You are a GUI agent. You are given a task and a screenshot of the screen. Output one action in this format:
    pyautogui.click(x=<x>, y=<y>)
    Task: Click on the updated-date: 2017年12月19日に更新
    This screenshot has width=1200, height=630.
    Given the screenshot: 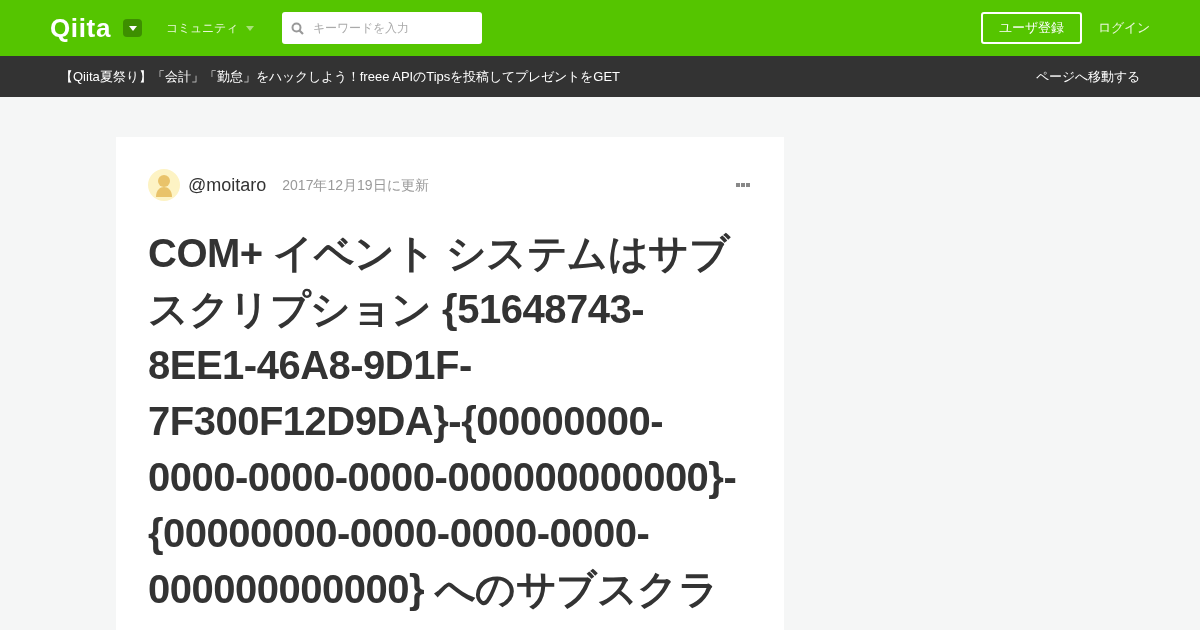 What is the action you would take?
    pyautogui.click(x=355, y=185)
    